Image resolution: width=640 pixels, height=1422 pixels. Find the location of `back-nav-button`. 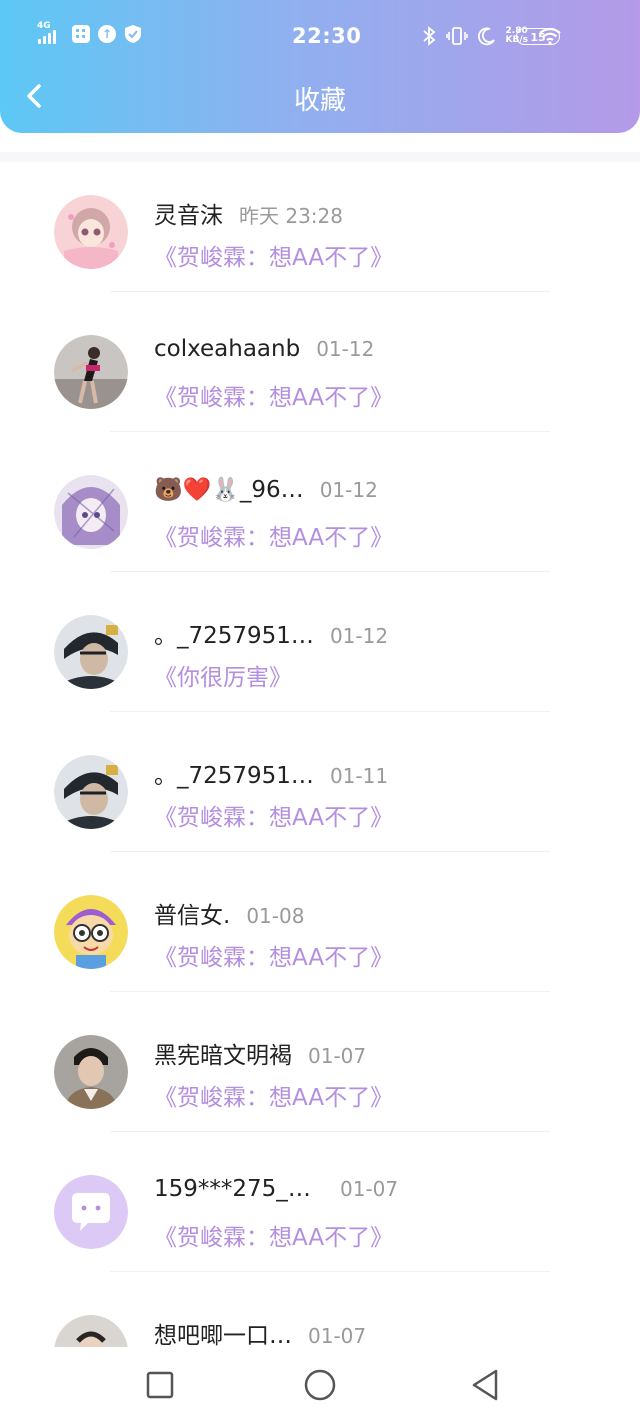

back-nav-button is located at coordinates (486, 1385).